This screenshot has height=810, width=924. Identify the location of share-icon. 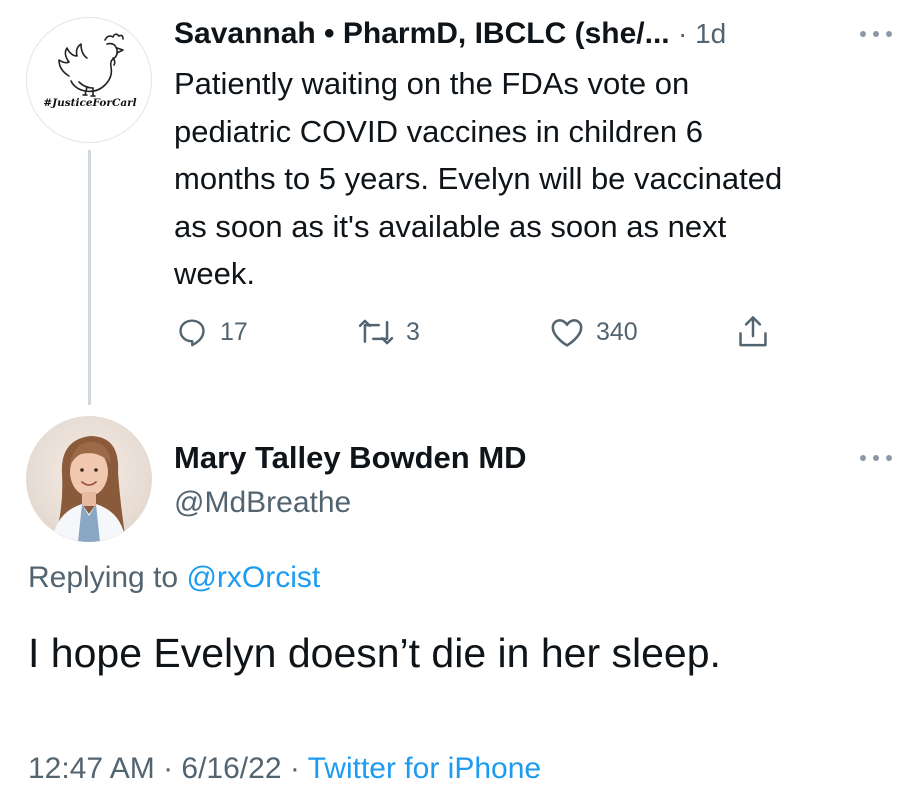
(753, 331).